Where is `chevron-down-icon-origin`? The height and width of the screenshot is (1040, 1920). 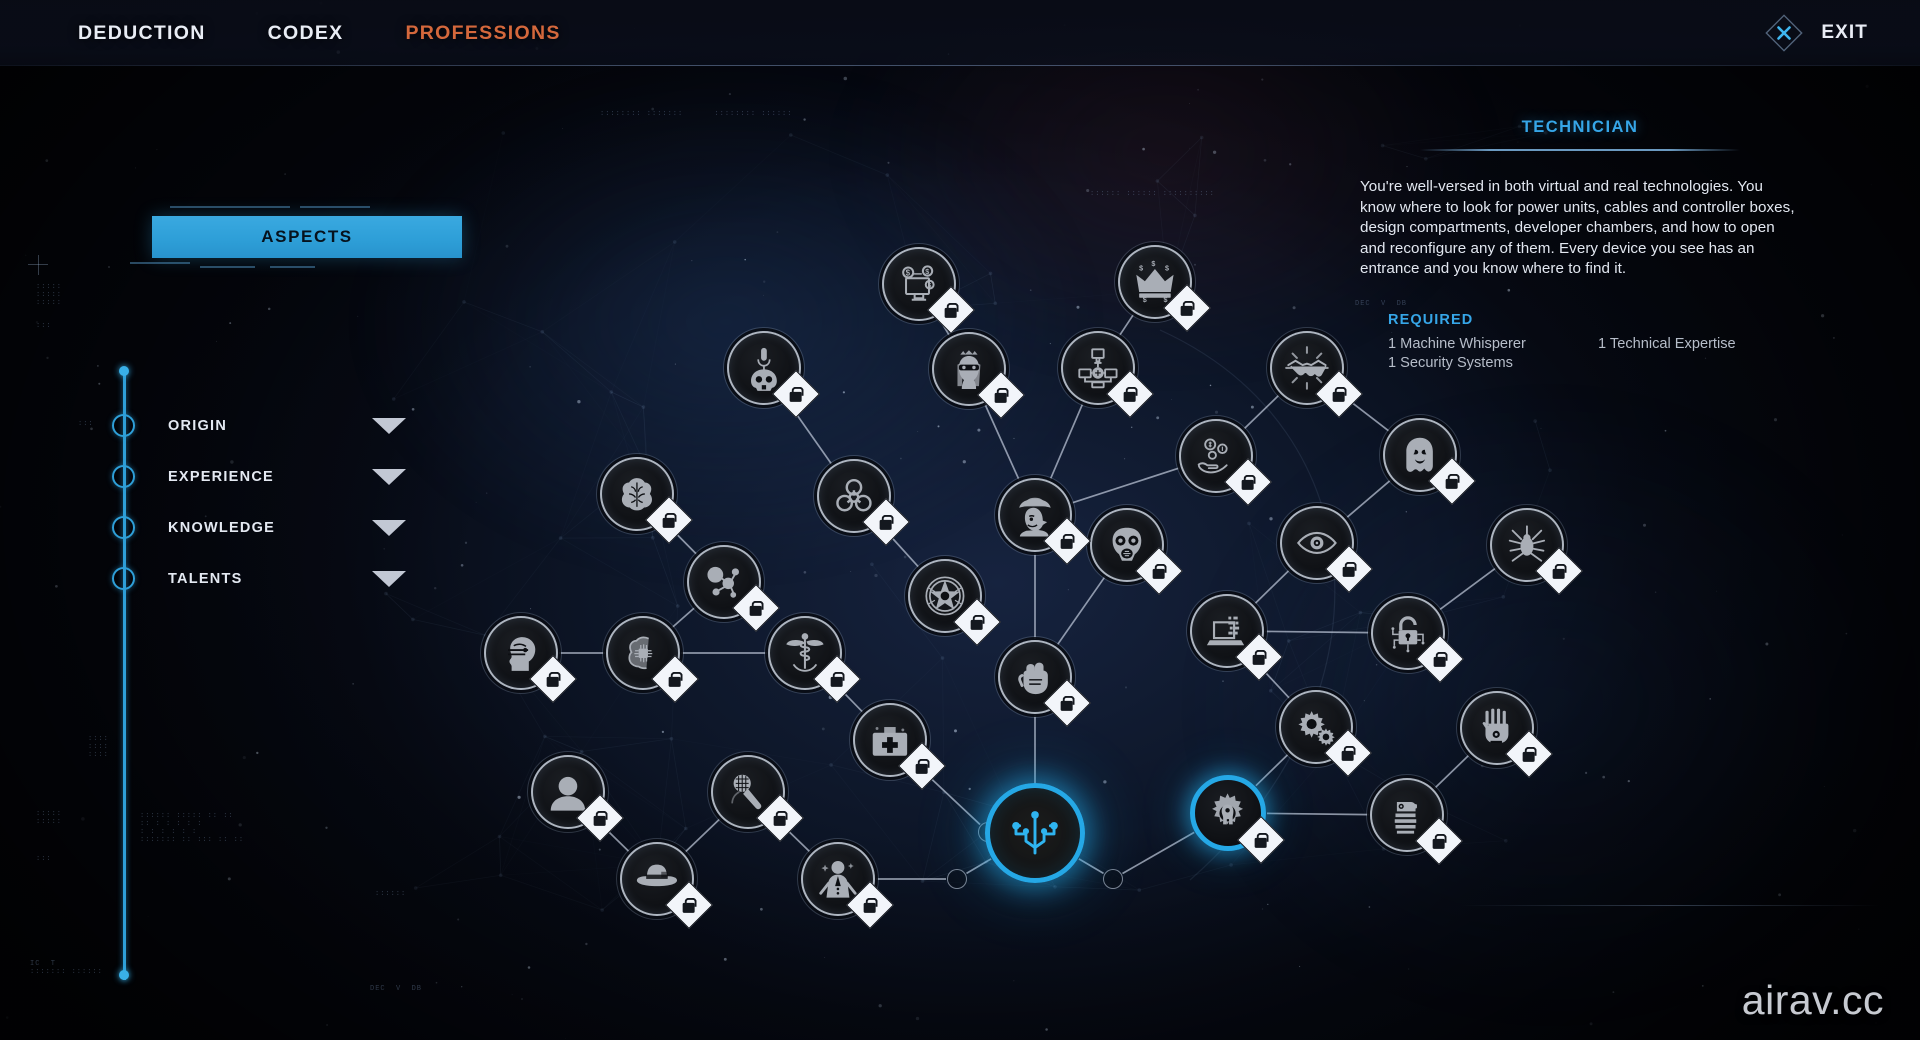 chevron-down-icon-origin is located at coordinates (389, 425).